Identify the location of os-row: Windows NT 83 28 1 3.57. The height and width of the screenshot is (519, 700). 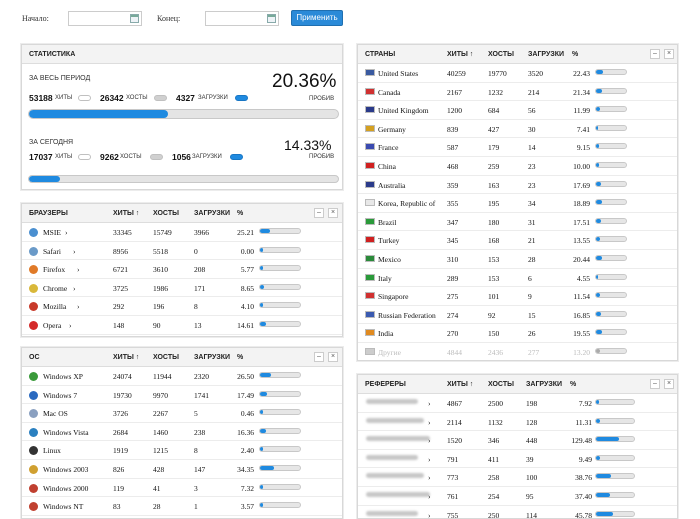
(182, 506).